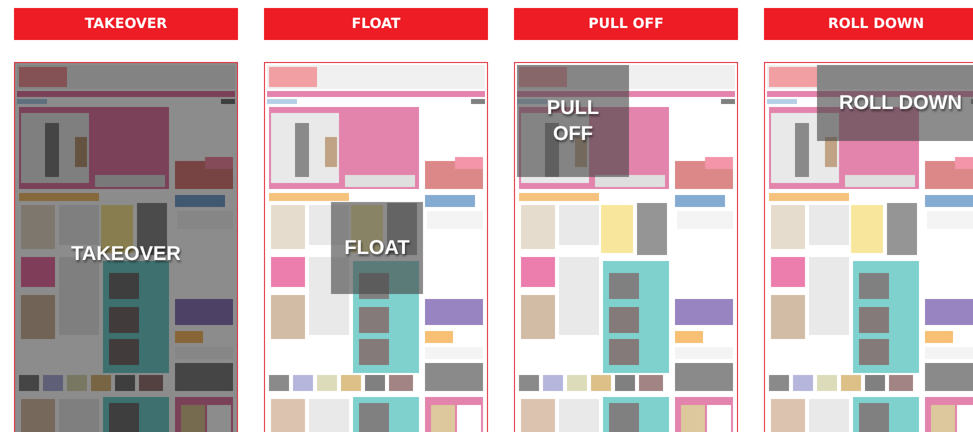 This screenshot has width=973, height=432. What do you see at coordinates (377, 248) in the screenshot?
I see `ad-format-label: FLOAT` at bounding box center [377, 248].